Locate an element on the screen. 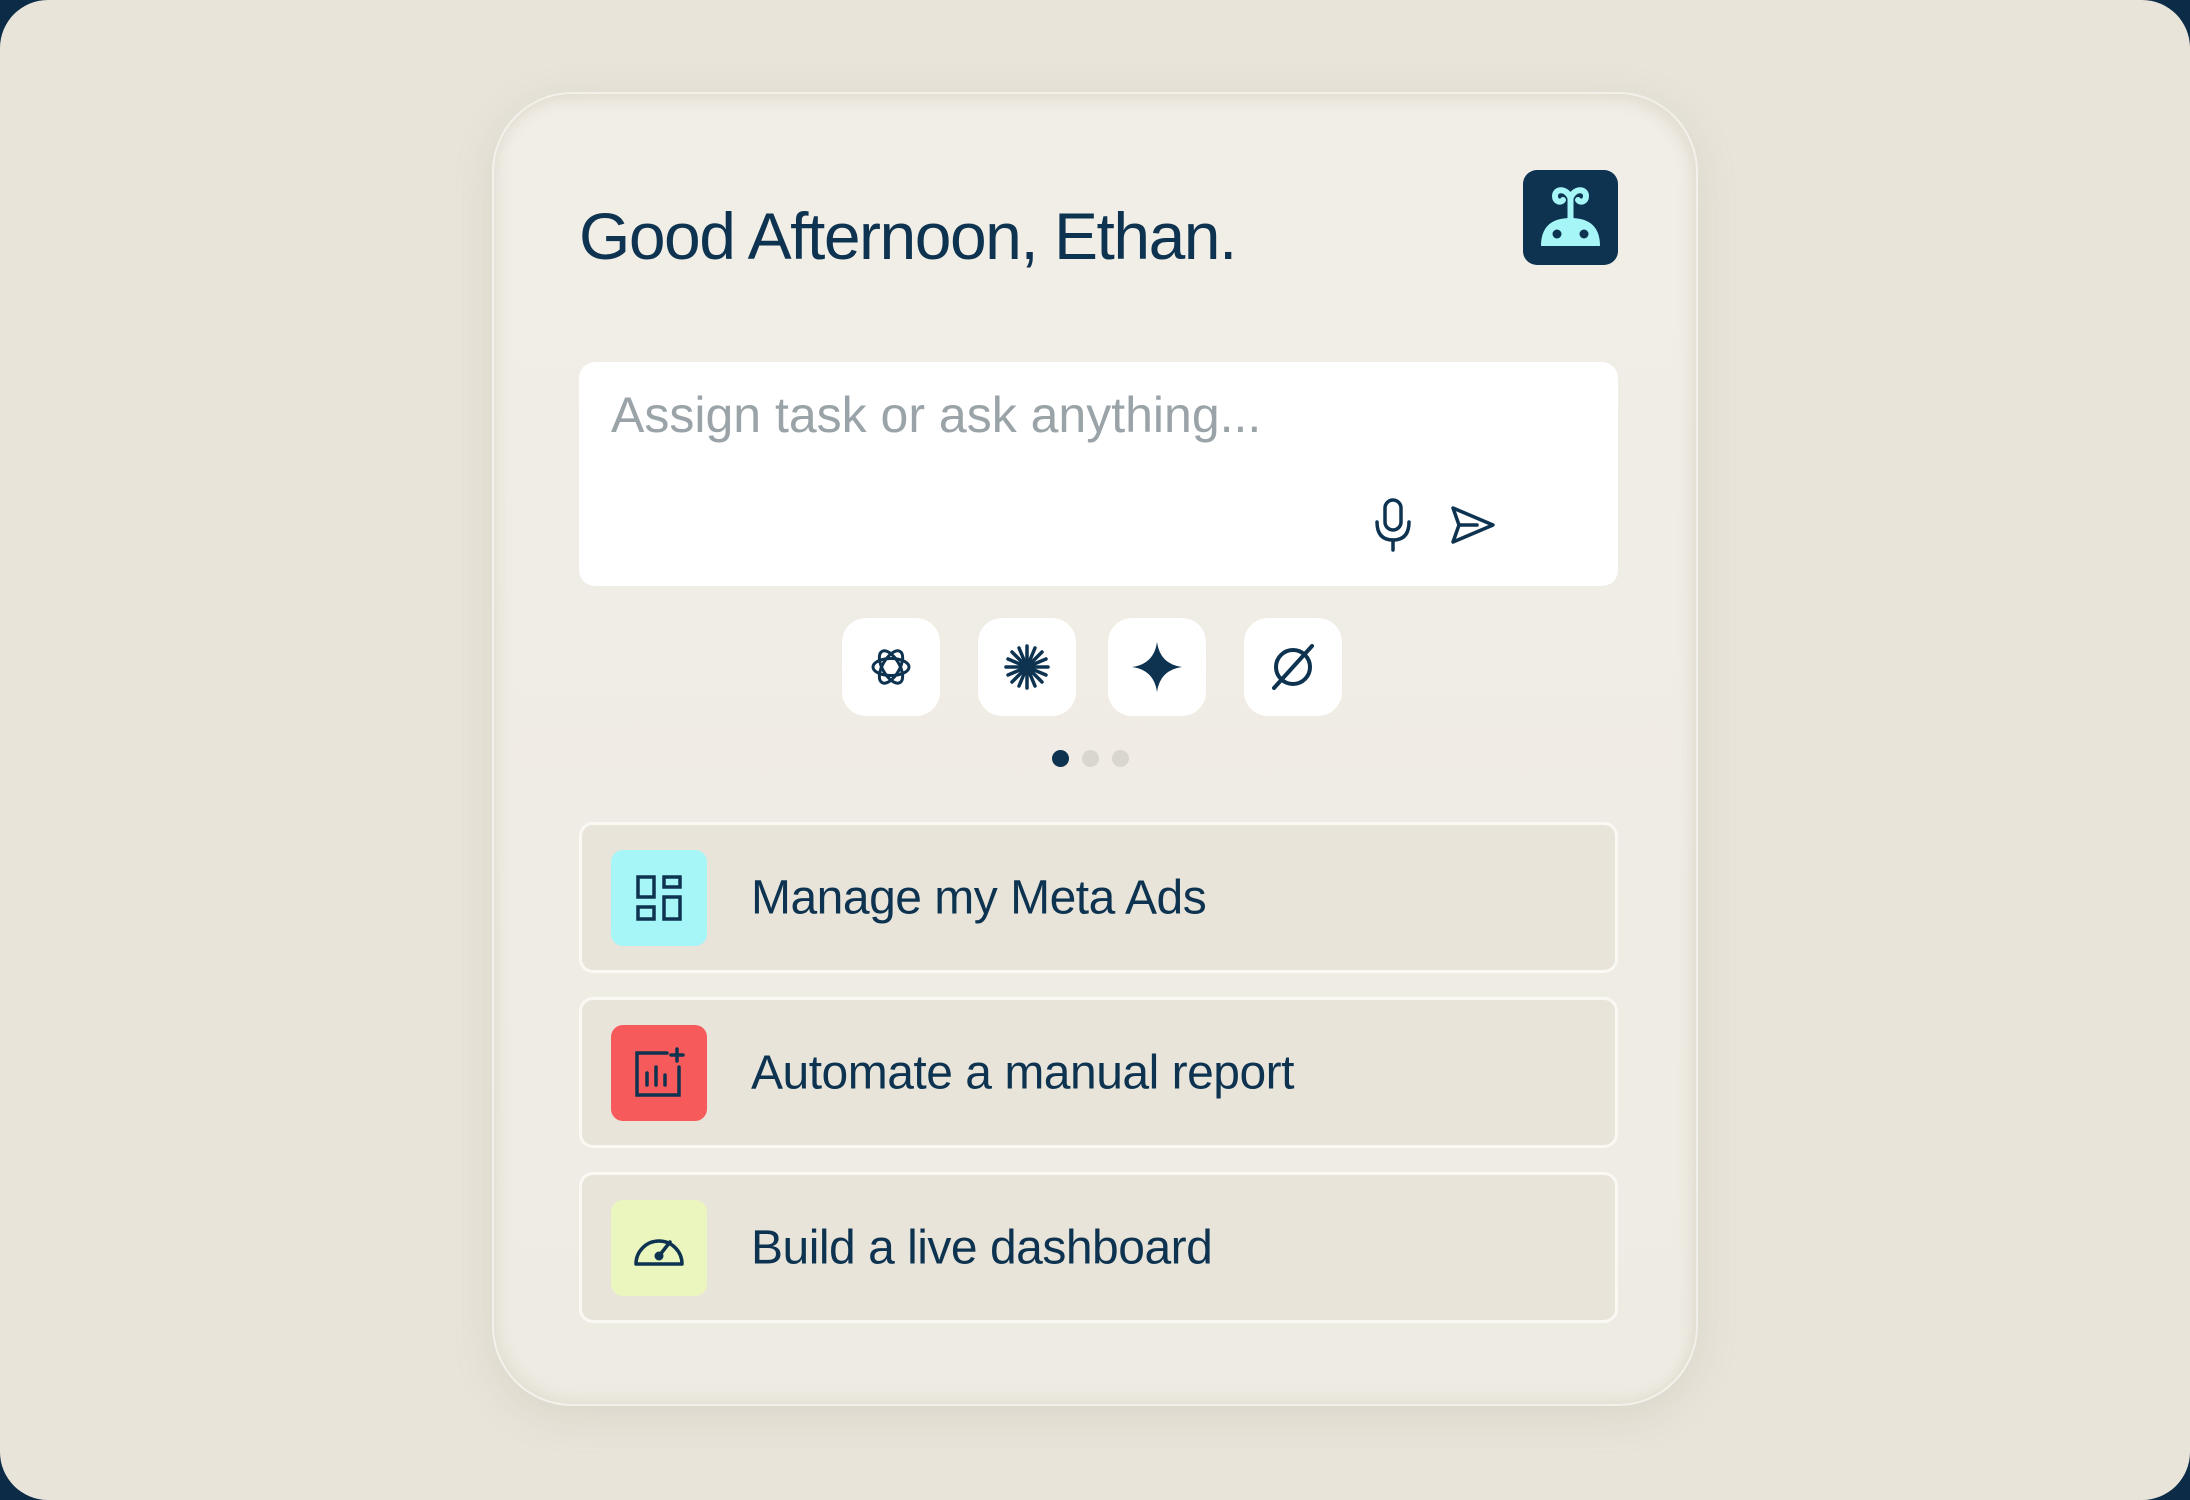 Image resolution: width=2190 pixels, height=1500 pixels. send-icon is located at coordinates (1473, 525).